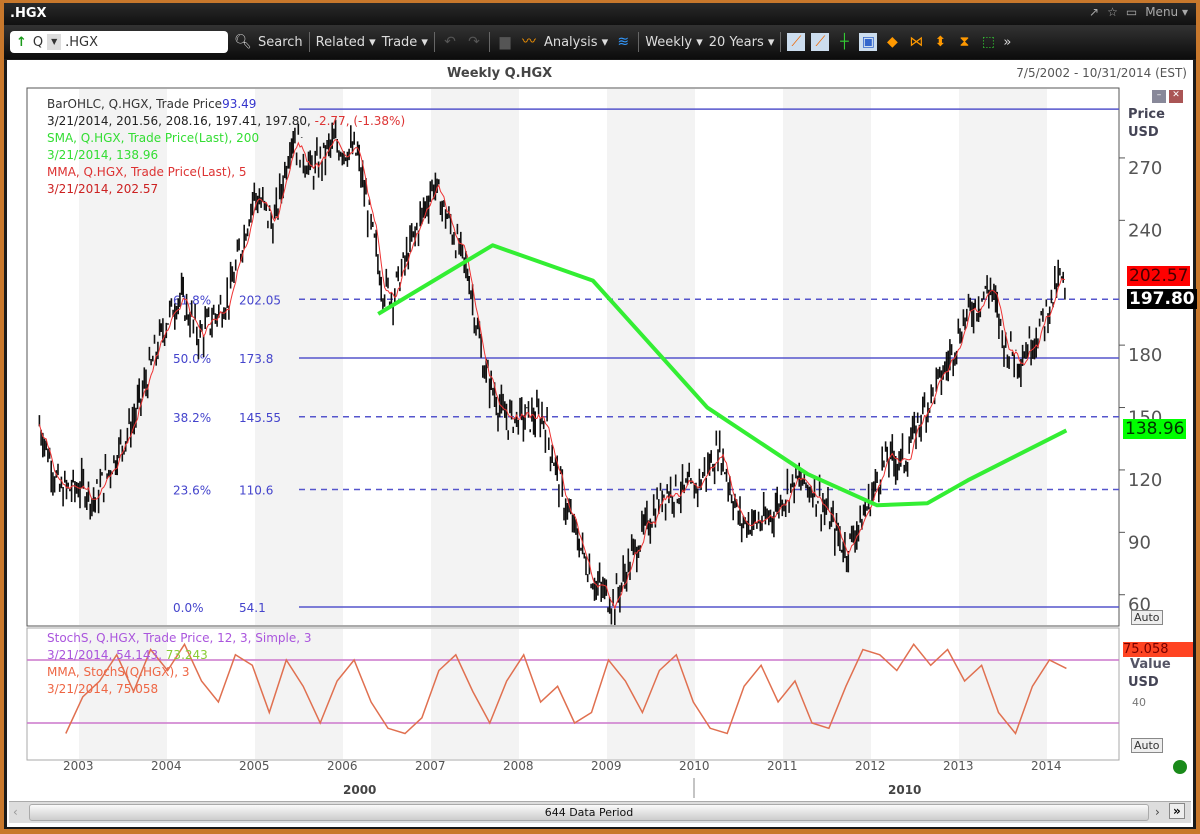  I want to click on symbol-input: ↑ Q ▼ .HGX, so click(119, 42).